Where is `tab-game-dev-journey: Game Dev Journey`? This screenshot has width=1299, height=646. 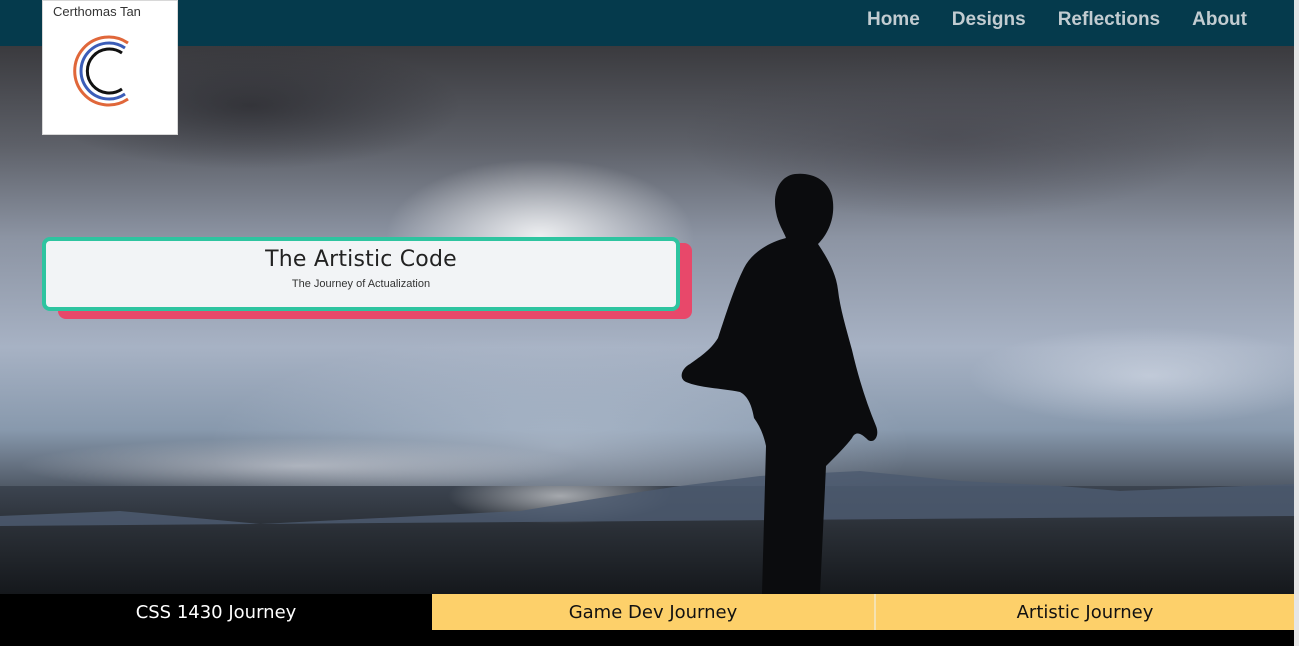
tab-game-dev-journey: Game Dev Journey is located at coordinates (654, 612).